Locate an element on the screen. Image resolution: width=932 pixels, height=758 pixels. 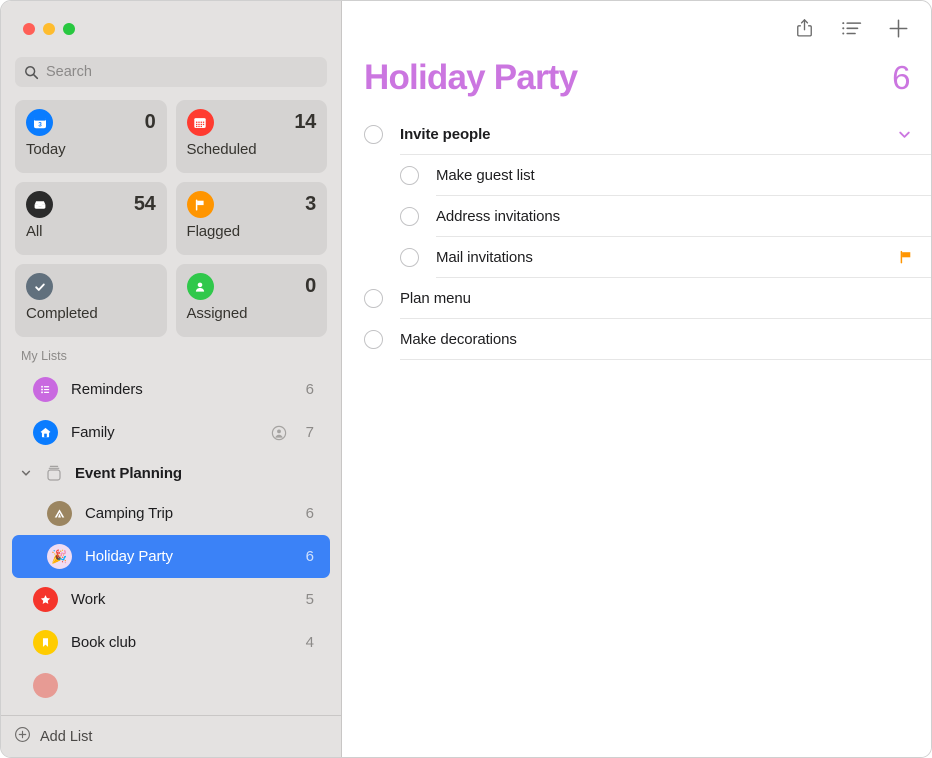
plus-icon is located at coordinates (898, 28).